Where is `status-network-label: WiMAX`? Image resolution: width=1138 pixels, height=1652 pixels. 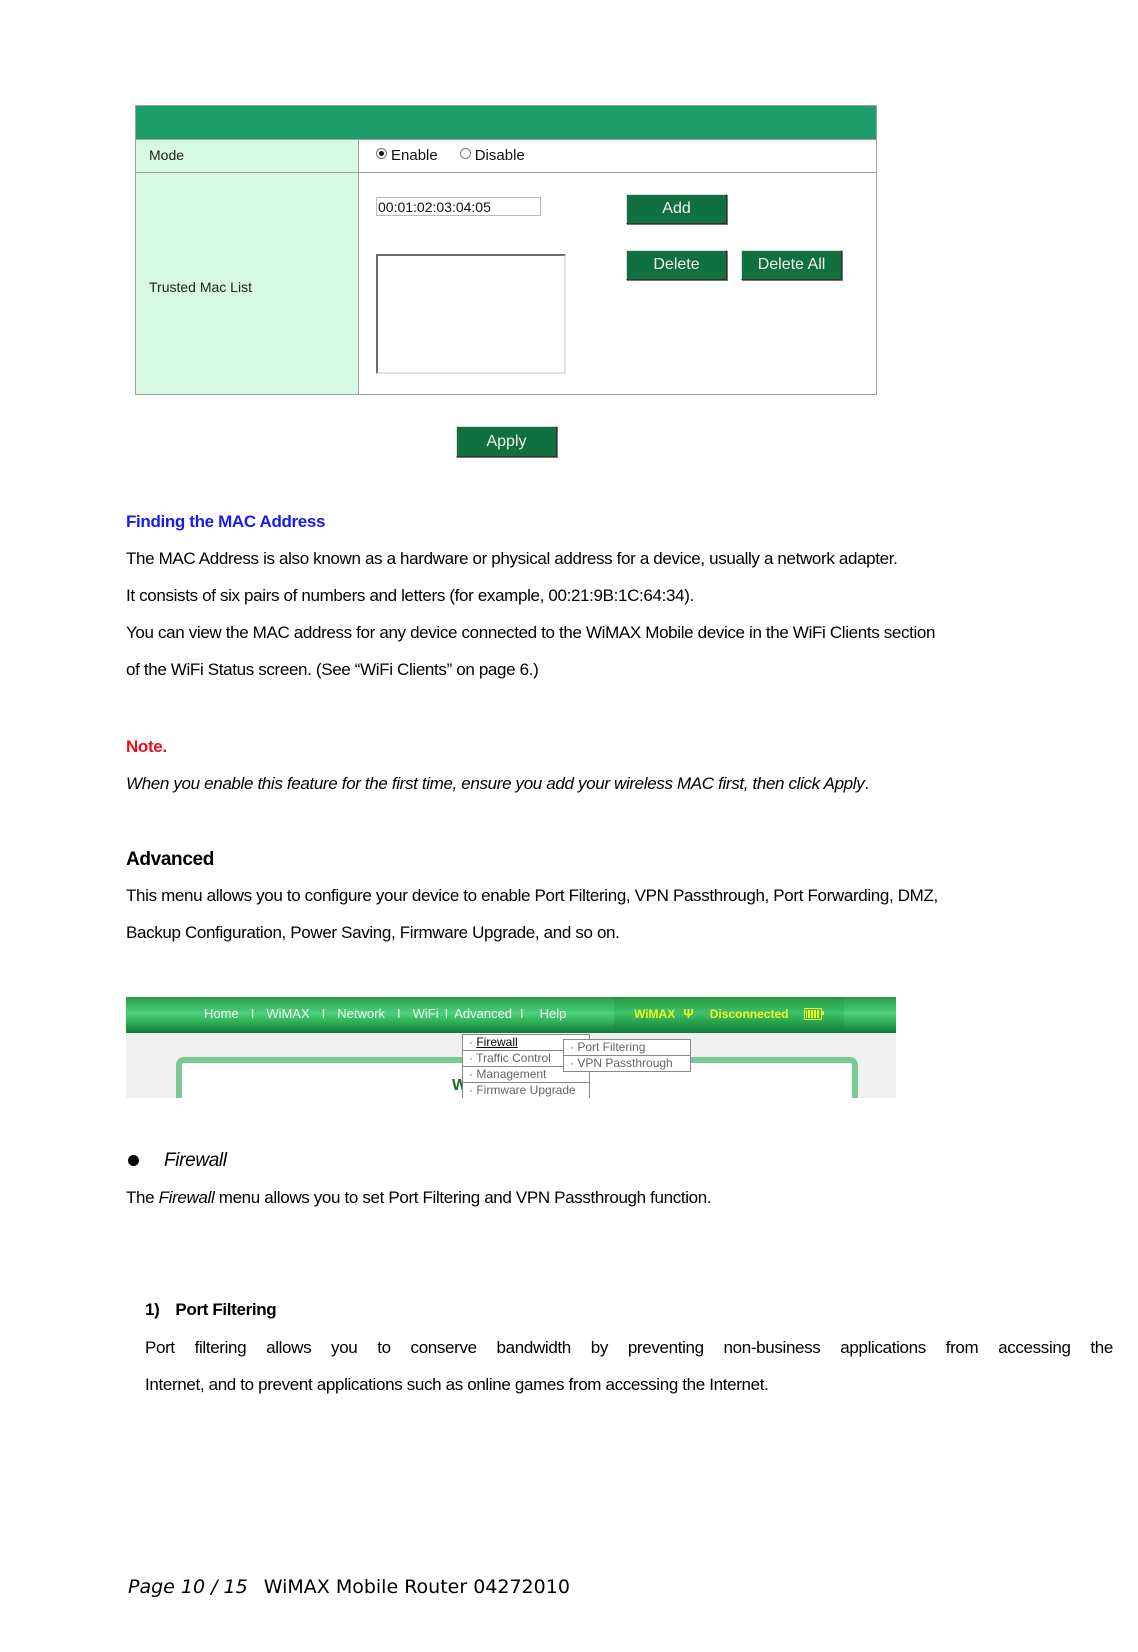
status-network-label: WiMAX is located at coordinates (655, 1013).